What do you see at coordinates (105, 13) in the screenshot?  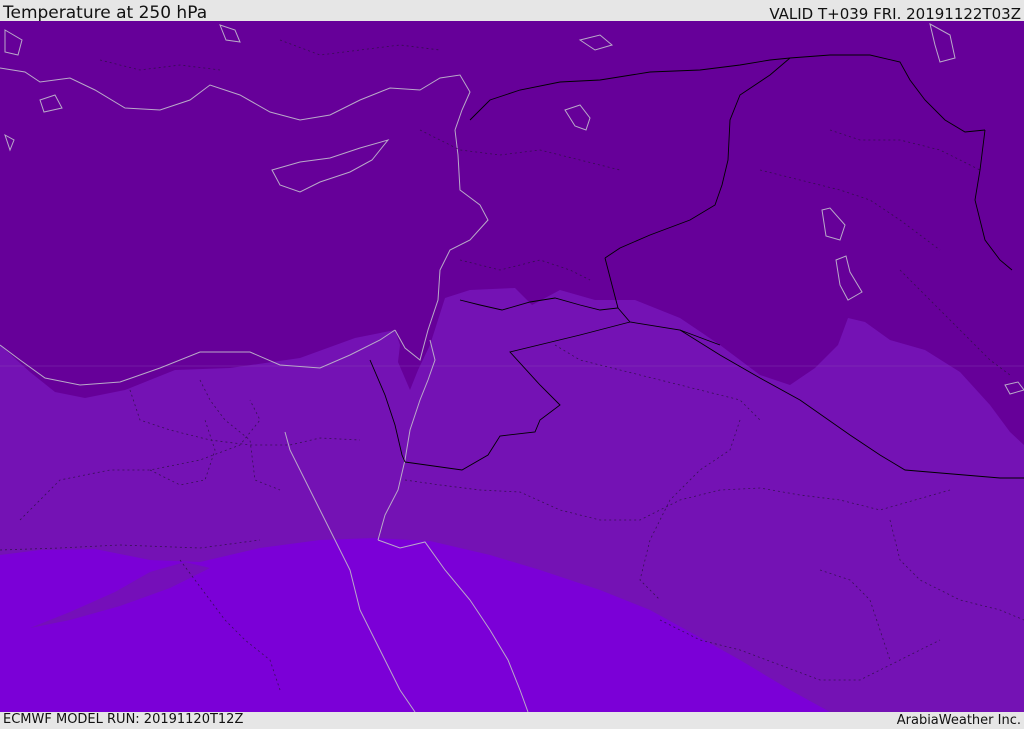 I see `map-title: Temperature at 250 hPa` at bounding box center [105, 13].